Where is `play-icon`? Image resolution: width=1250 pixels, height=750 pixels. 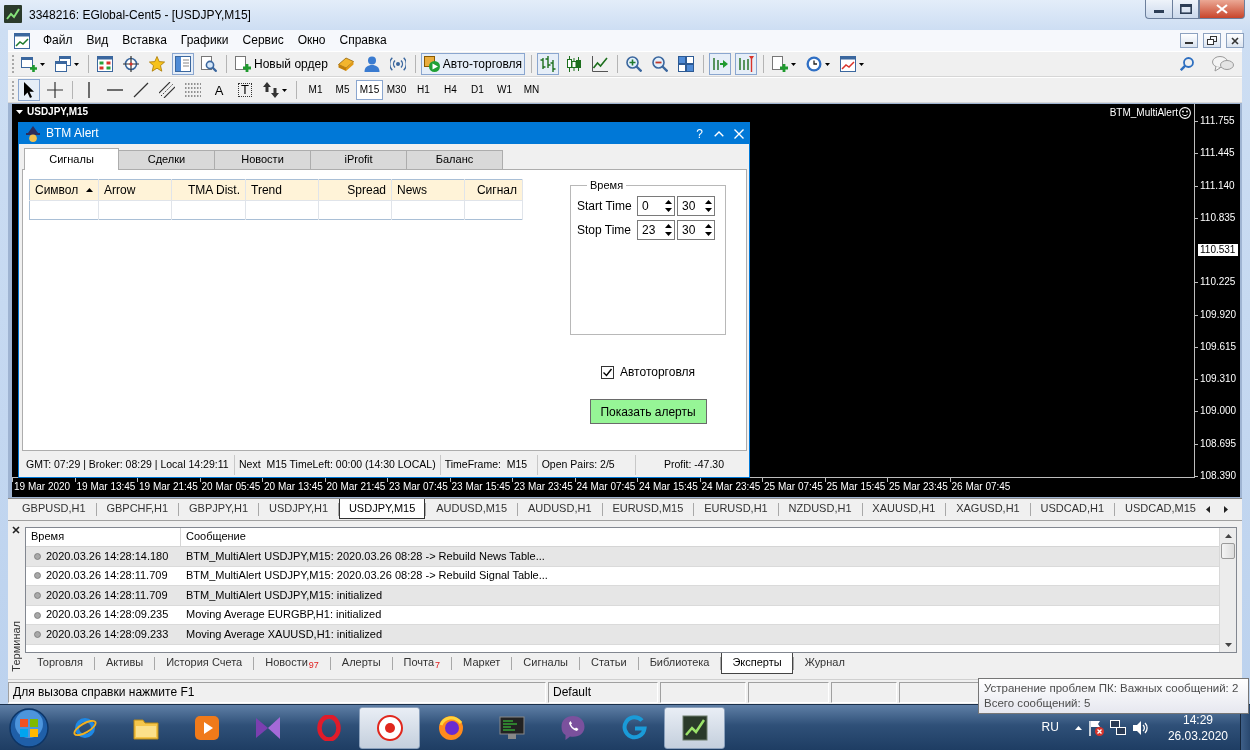
play-icon is located at coordinates (431, 64).